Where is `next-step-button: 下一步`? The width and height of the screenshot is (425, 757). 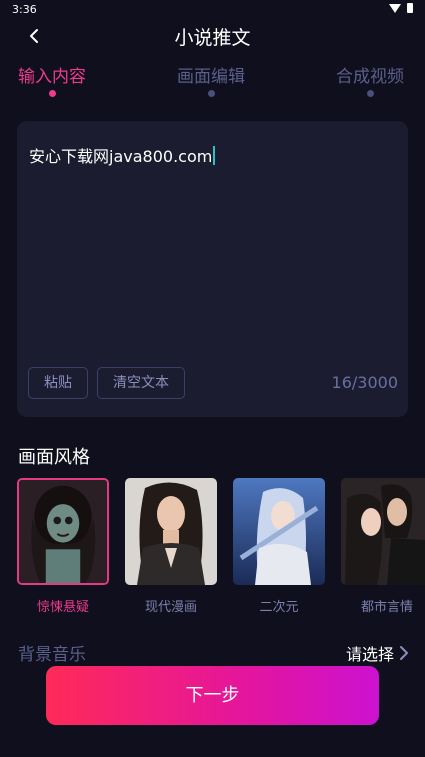 next-step-button: 下一步 is located at coordinates (212, 695).